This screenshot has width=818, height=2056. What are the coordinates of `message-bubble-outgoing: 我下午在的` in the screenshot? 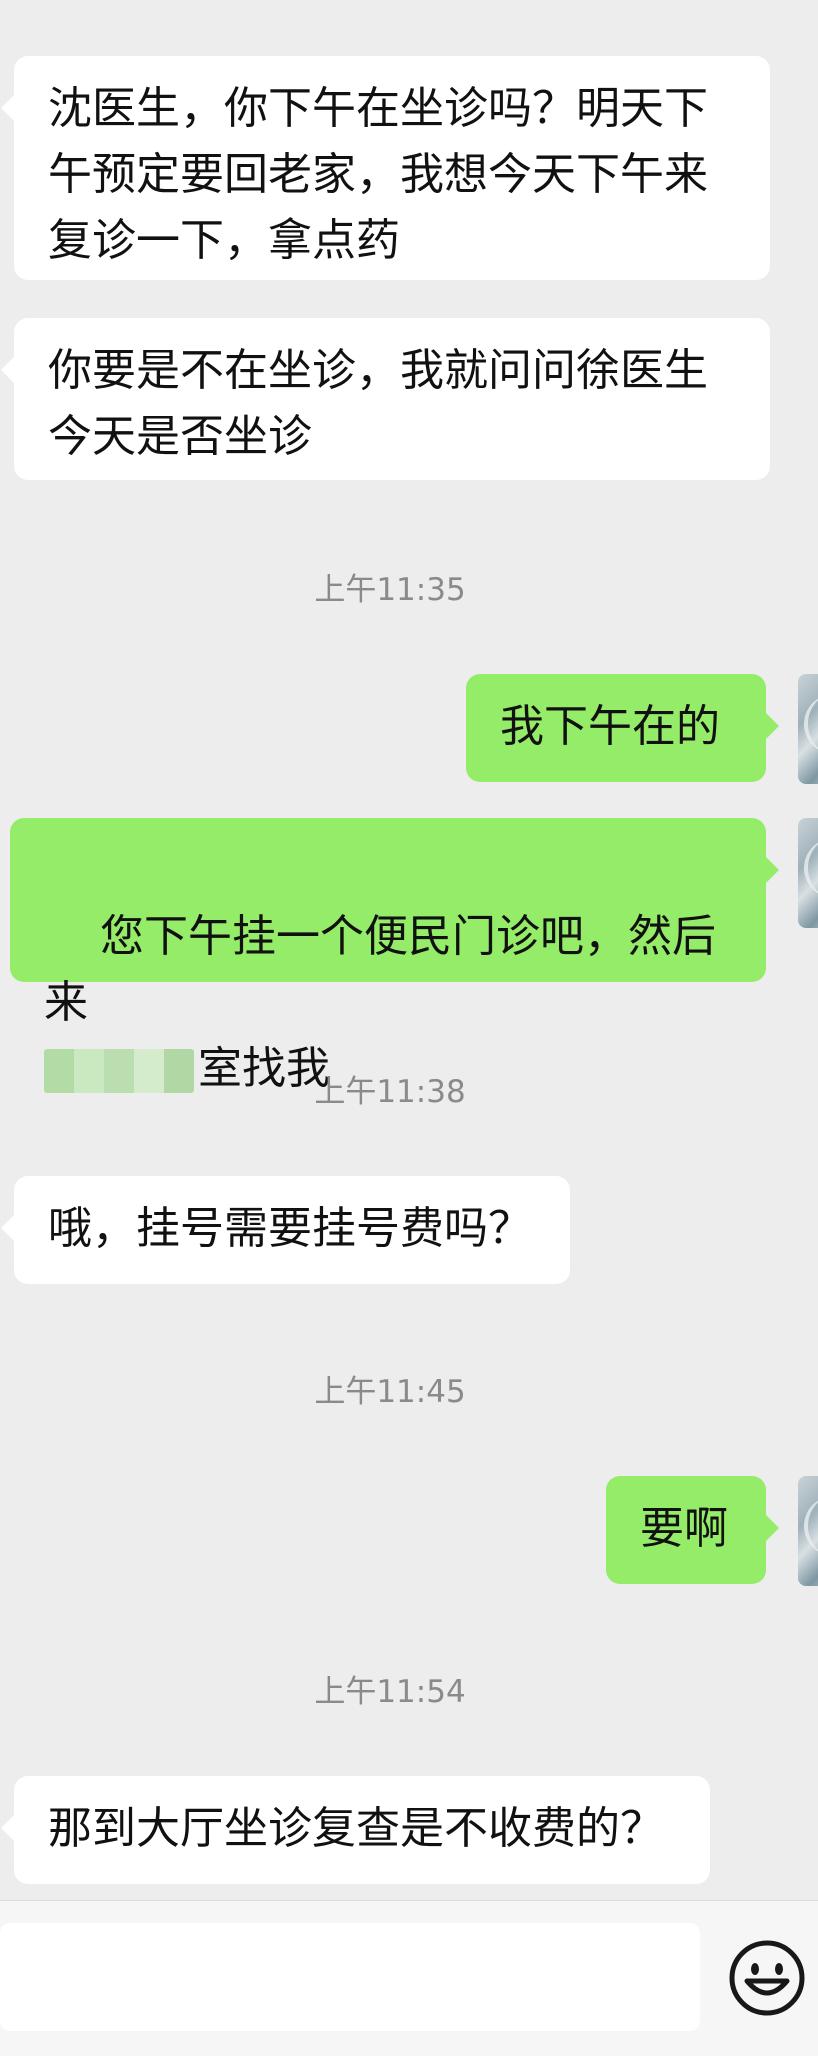 It's located at (622, 728).